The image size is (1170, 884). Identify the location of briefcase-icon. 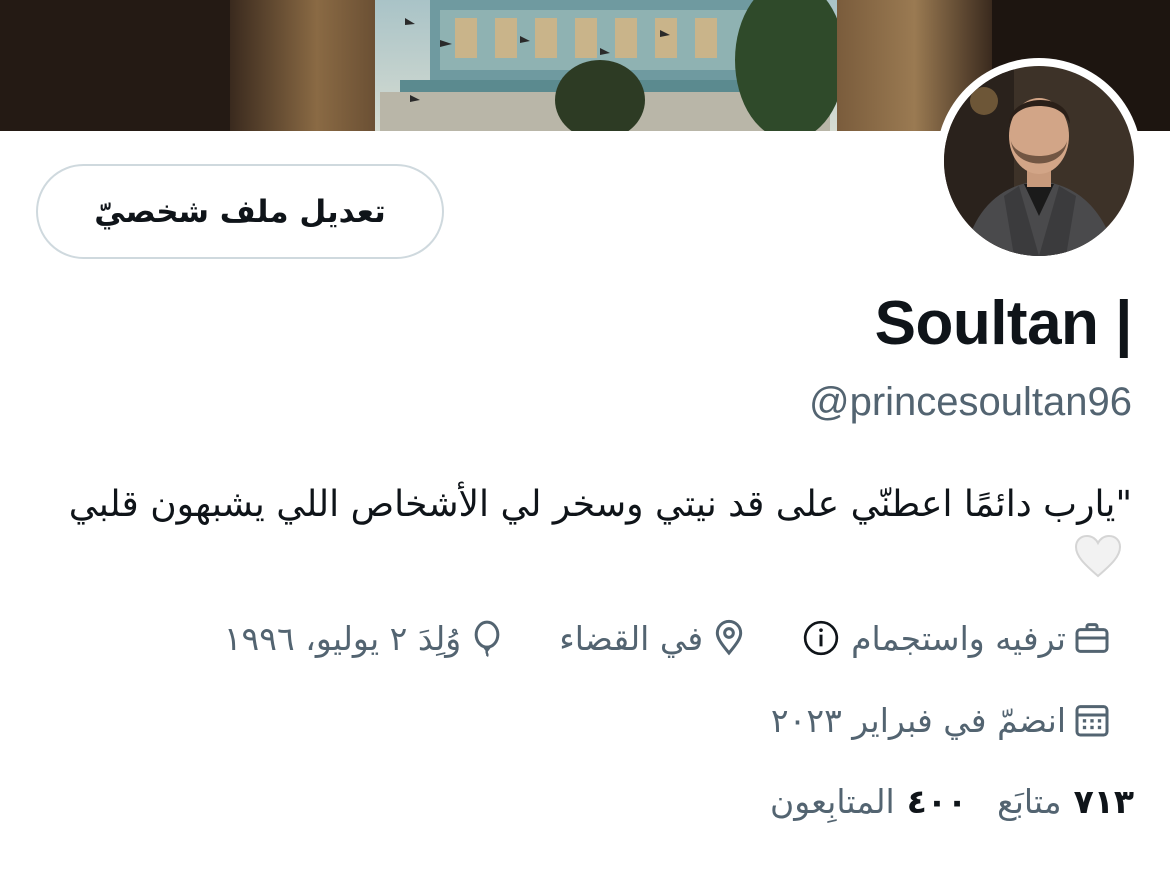
(1092, 638).